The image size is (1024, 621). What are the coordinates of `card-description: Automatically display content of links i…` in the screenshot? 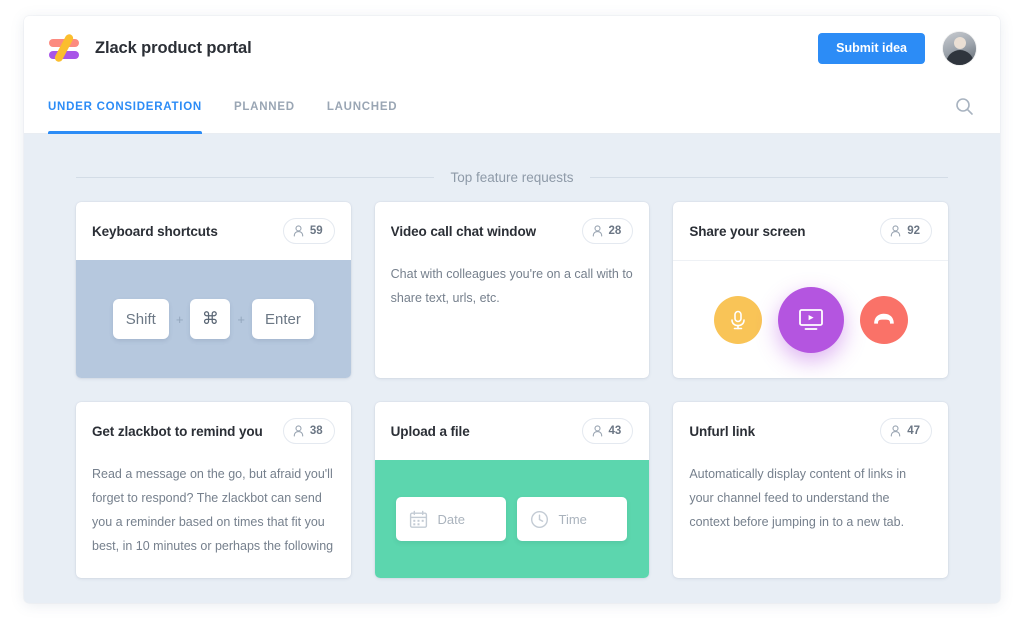 It's located at (798, 498).